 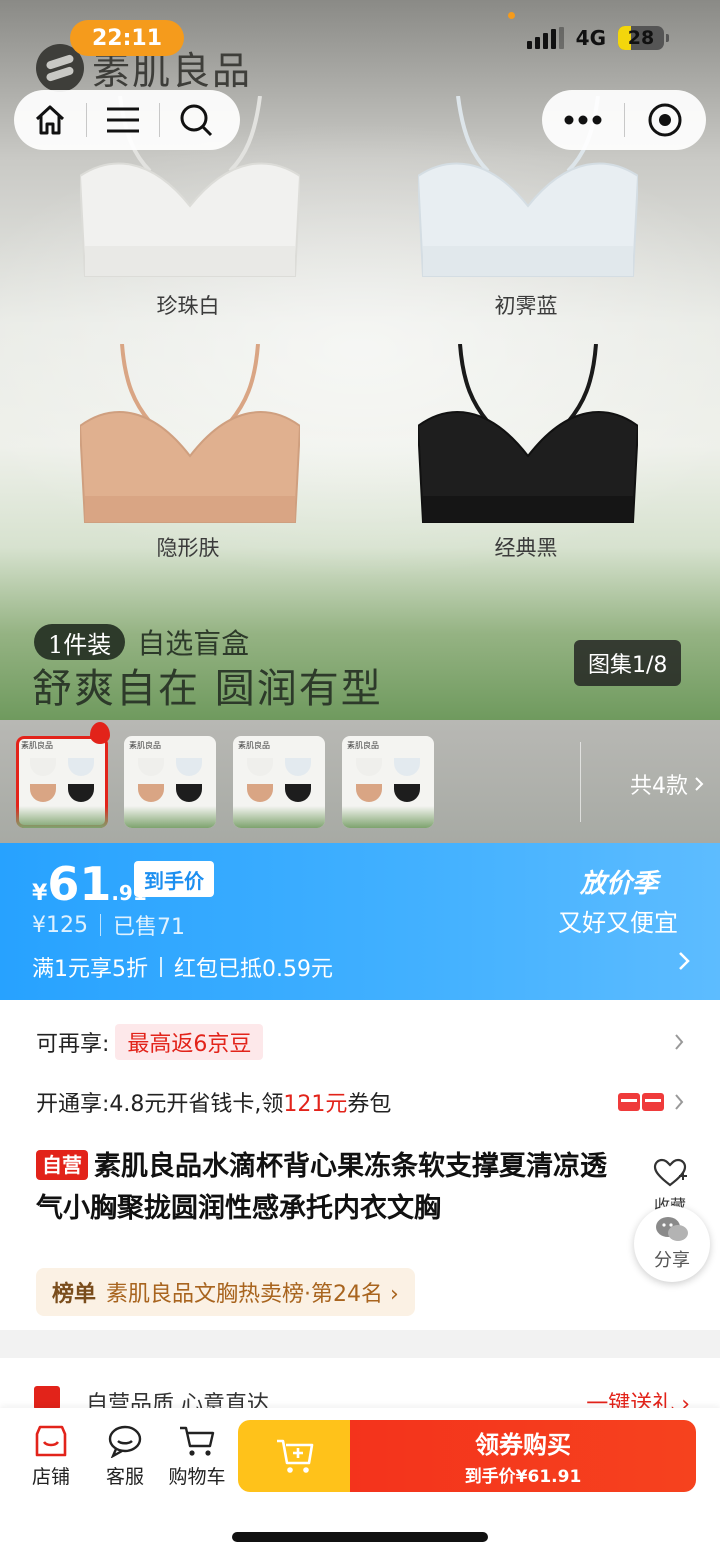 I want to click on original-price: ¥125, so click(x=60, y=925).